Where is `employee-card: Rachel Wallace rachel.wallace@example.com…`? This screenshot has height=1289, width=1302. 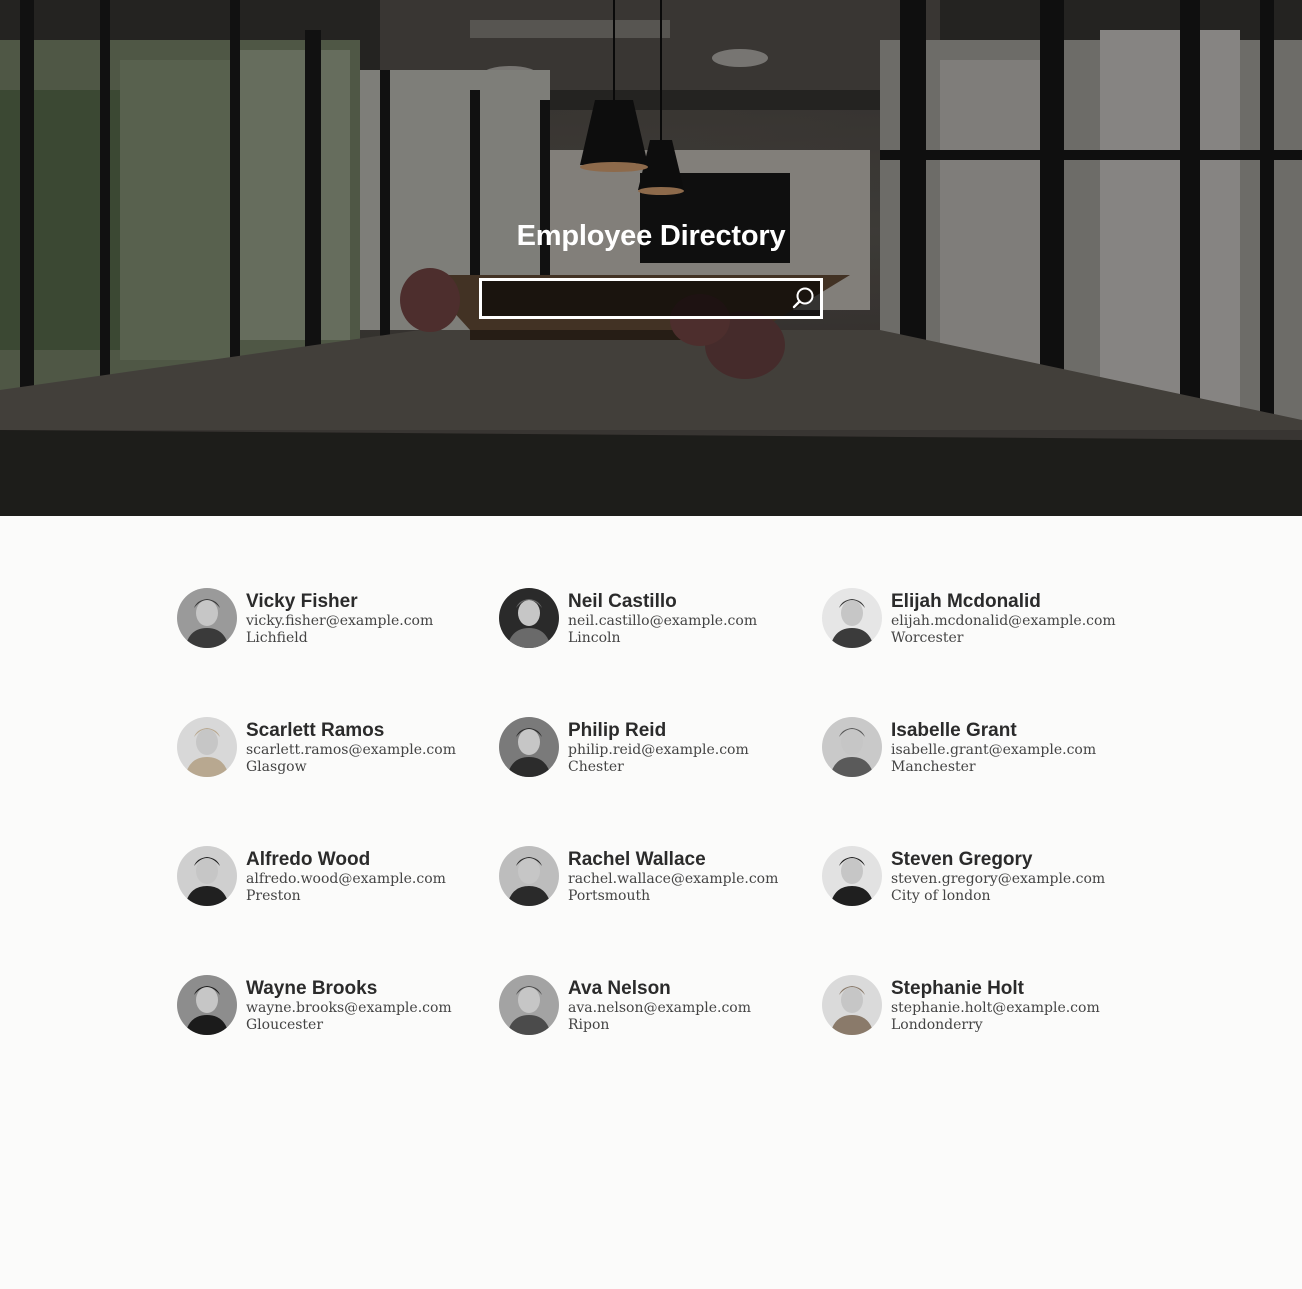 employee-card: Rachel Wallace rachel.wallace@example.com… is located at coordinates (660, 909).